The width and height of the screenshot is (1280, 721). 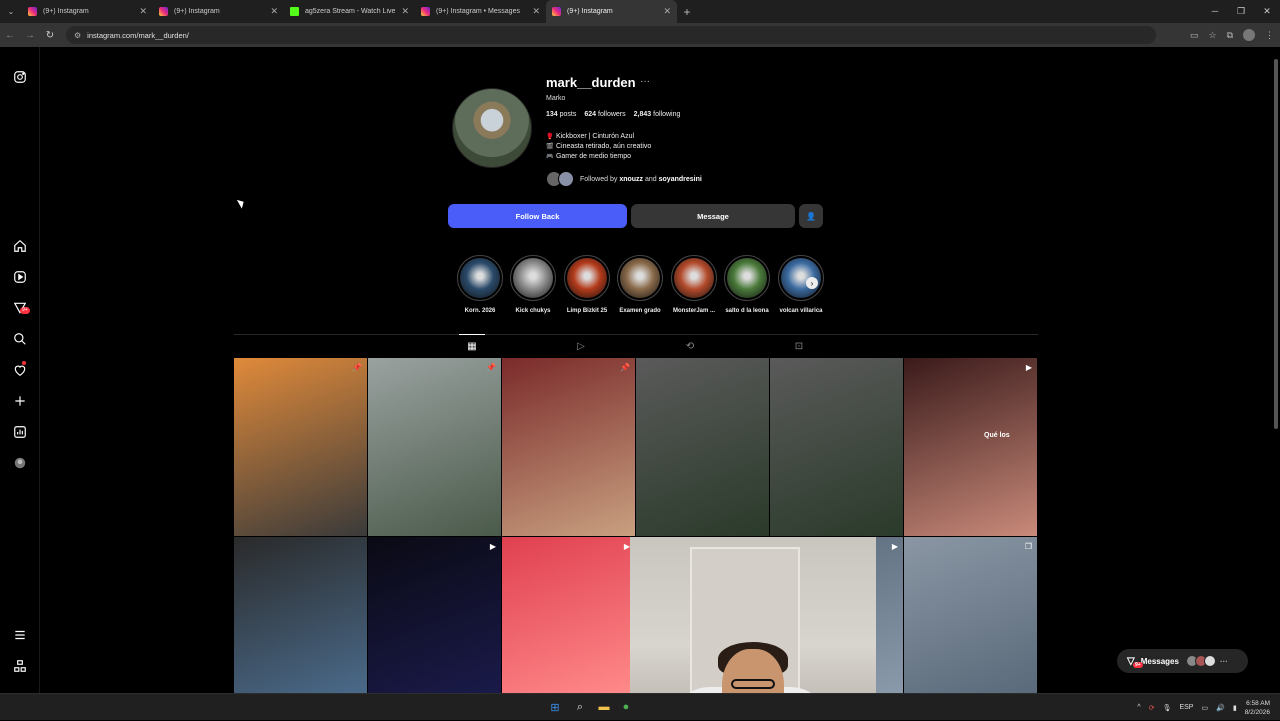 I want to click on tagged-tab-icon: ⊡, so click(x=799, y=346).